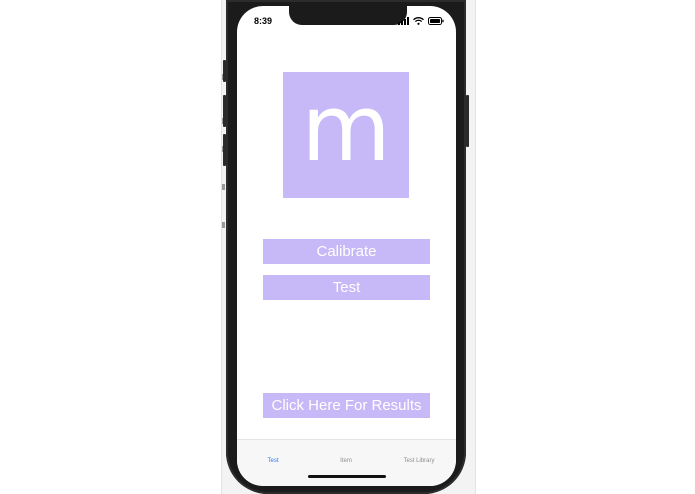 The height and width of the screenshot is (494, 695). Describe the element at coordinates (347, 476) in the screenshot. I see `home-indicator` at that location.